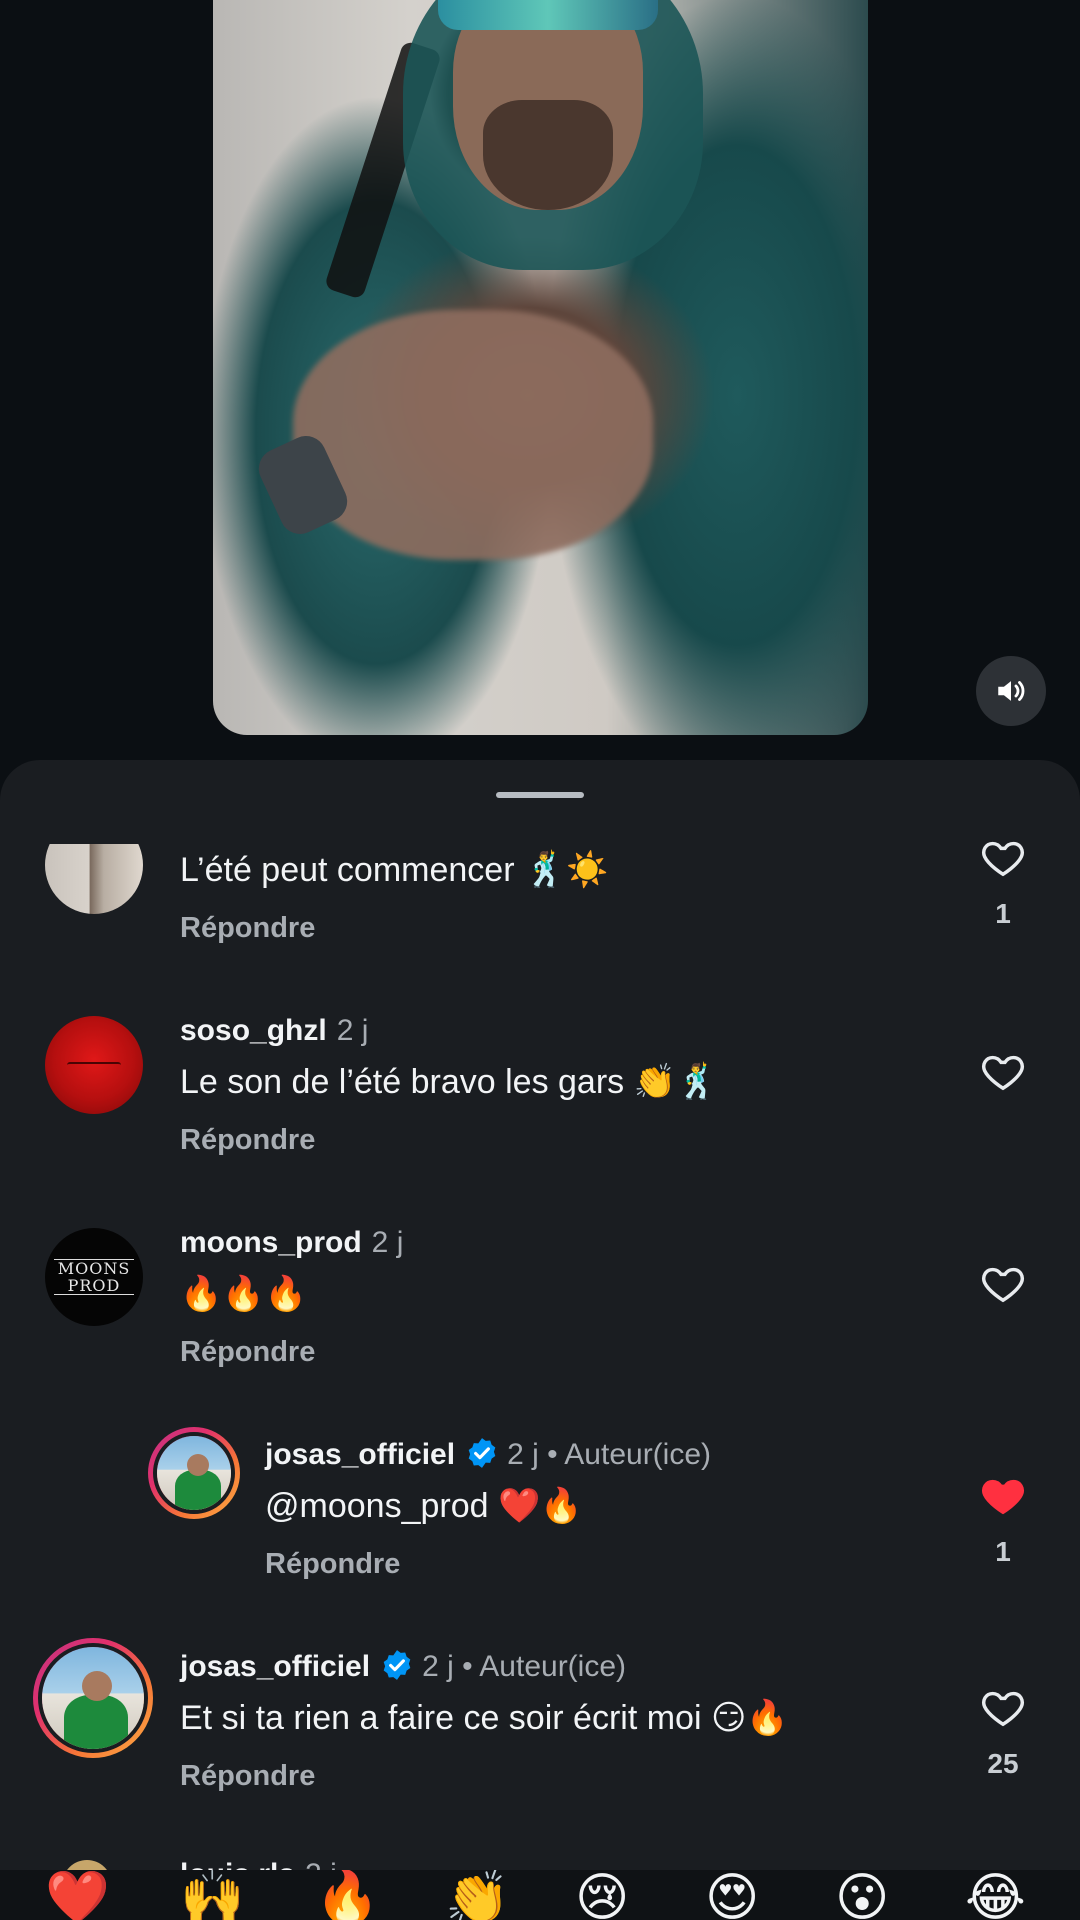 This screenshot has width=1080, height=1920. Describe the element at coordinates (473, 435) in the screenshot. I see `video-hand` at that location.